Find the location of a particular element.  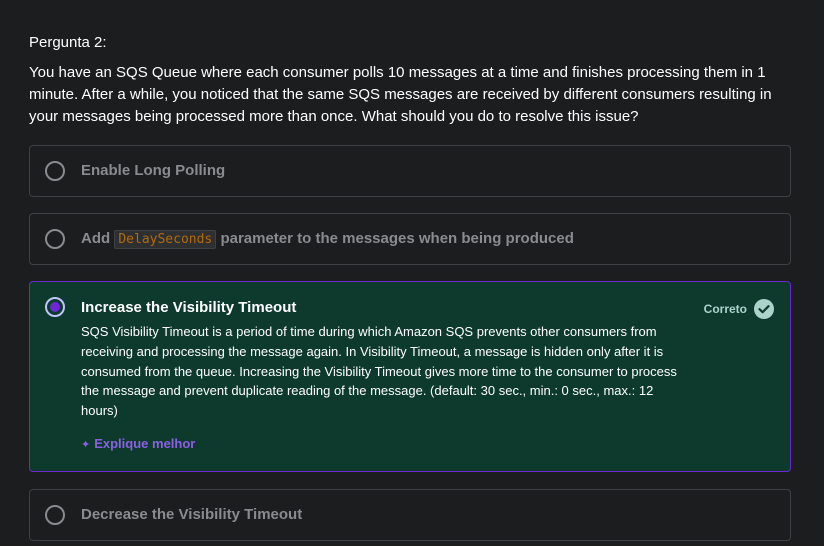

code-snippet: DelaySeconds is located at coordinates (165, 239).